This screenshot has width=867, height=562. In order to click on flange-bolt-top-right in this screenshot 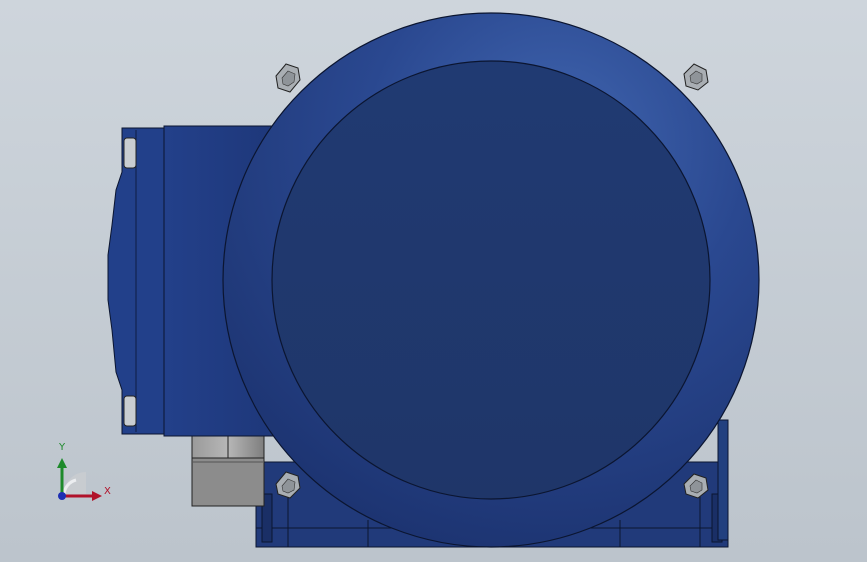, I will do `click(696, 77)`.